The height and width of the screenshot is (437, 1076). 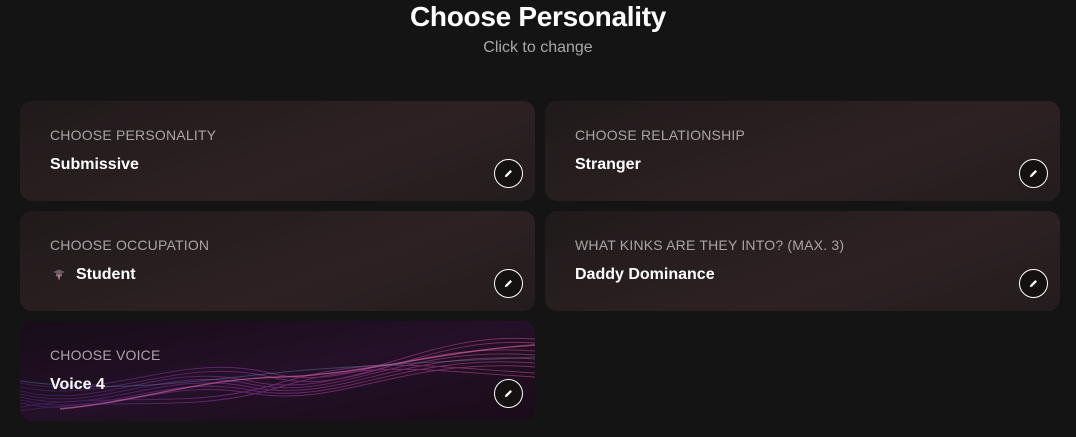 What do you see at coordinates (106, 274) in the screenshot?
I see `occupation-value-text: Student` at bounding box center [106, 274].